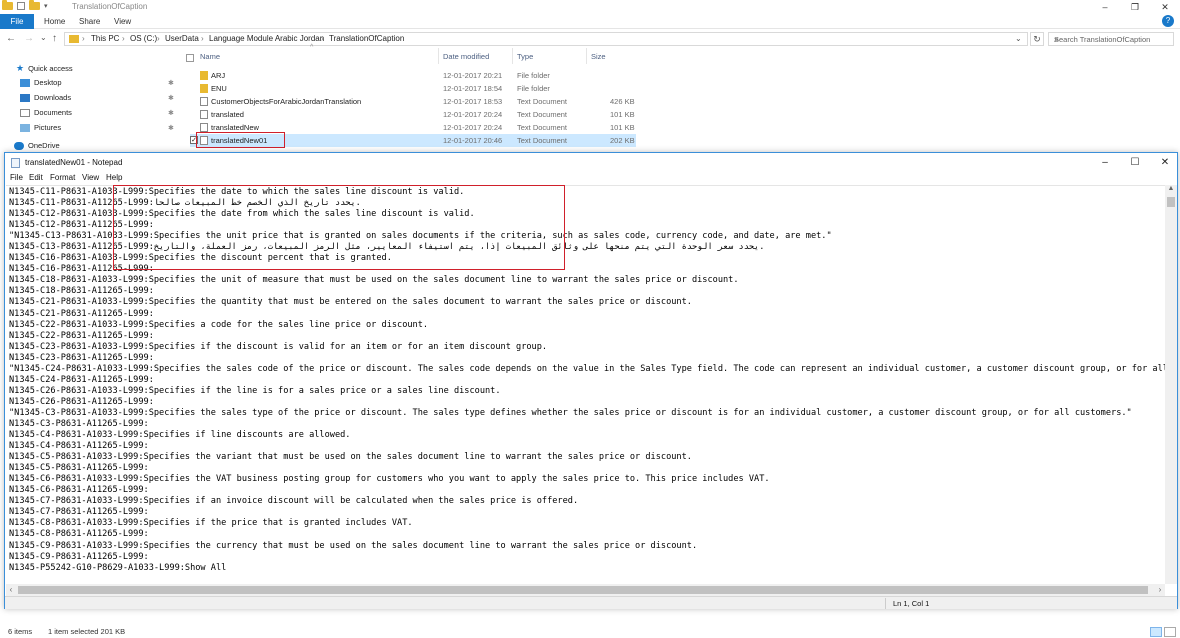 This screenshot has height=638, width=1180. I want to click on breadcrumb-this-pc: This PC, so click(105, 38).